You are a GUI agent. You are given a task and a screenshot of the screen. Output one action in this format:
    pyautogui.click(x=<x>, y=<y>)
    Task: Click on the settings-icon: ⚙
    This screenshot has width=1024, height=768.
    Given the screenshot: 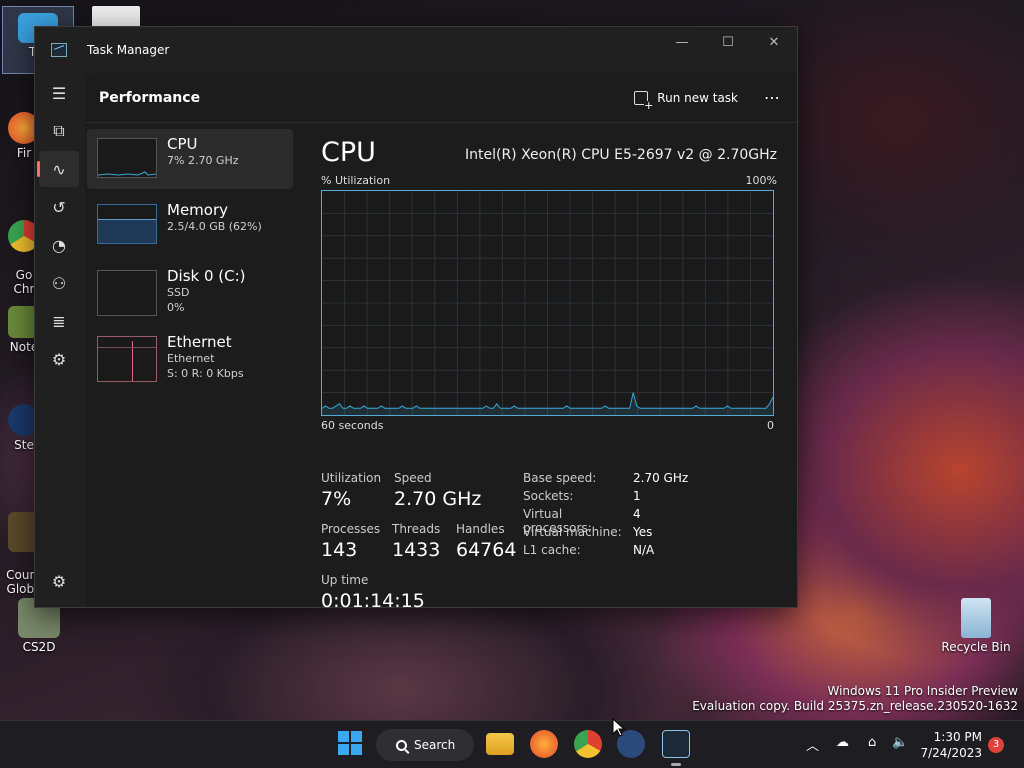 What is the action you would take?
    pyautogui.click(x=59, y=581)
    